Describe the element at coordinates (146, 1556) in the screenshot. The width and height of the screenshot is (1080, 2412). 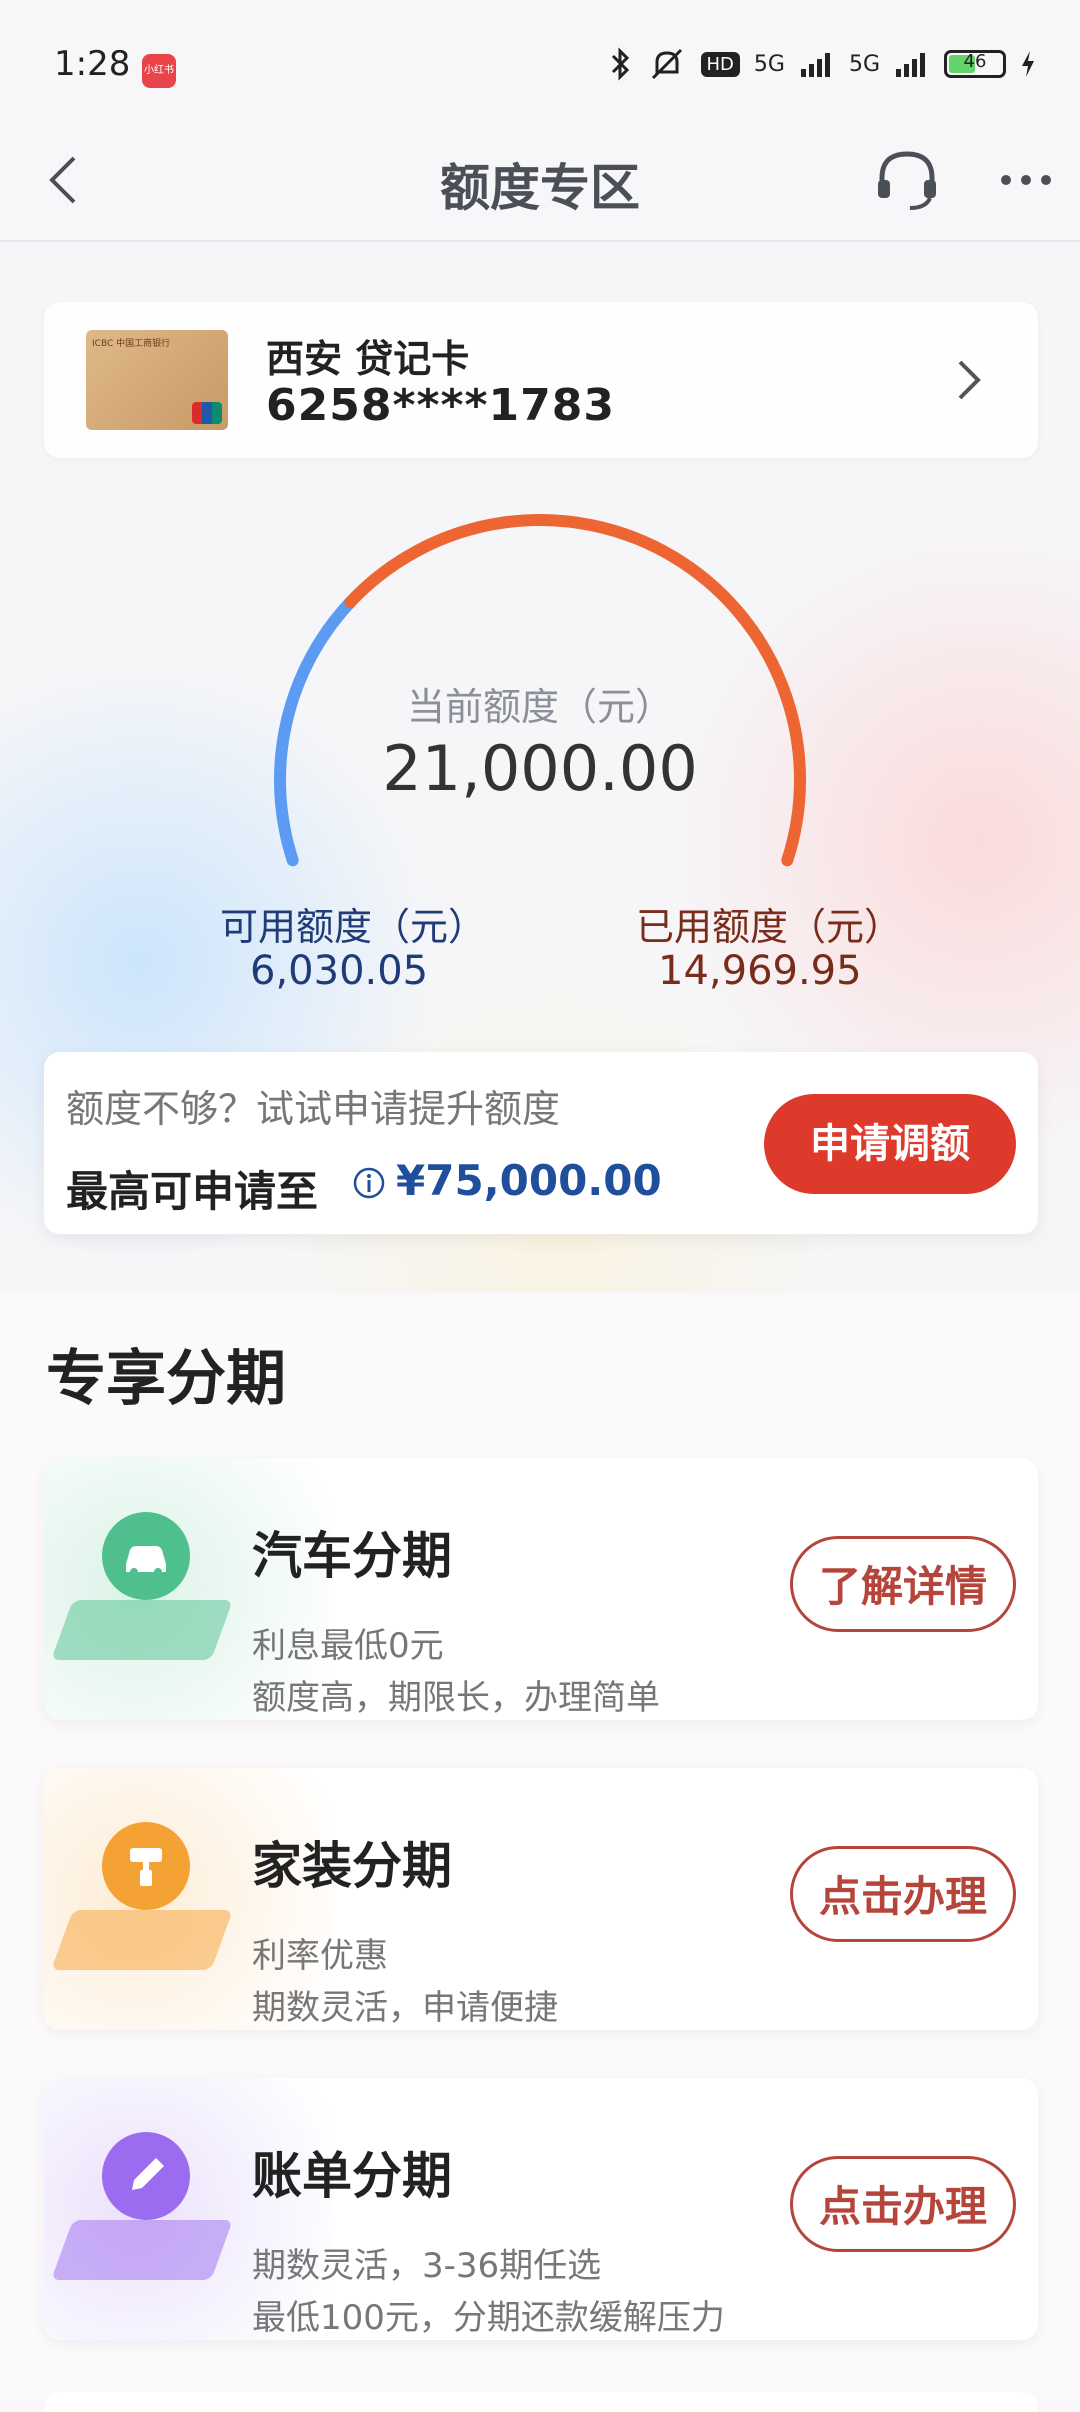
I see `car-icon` at that location.